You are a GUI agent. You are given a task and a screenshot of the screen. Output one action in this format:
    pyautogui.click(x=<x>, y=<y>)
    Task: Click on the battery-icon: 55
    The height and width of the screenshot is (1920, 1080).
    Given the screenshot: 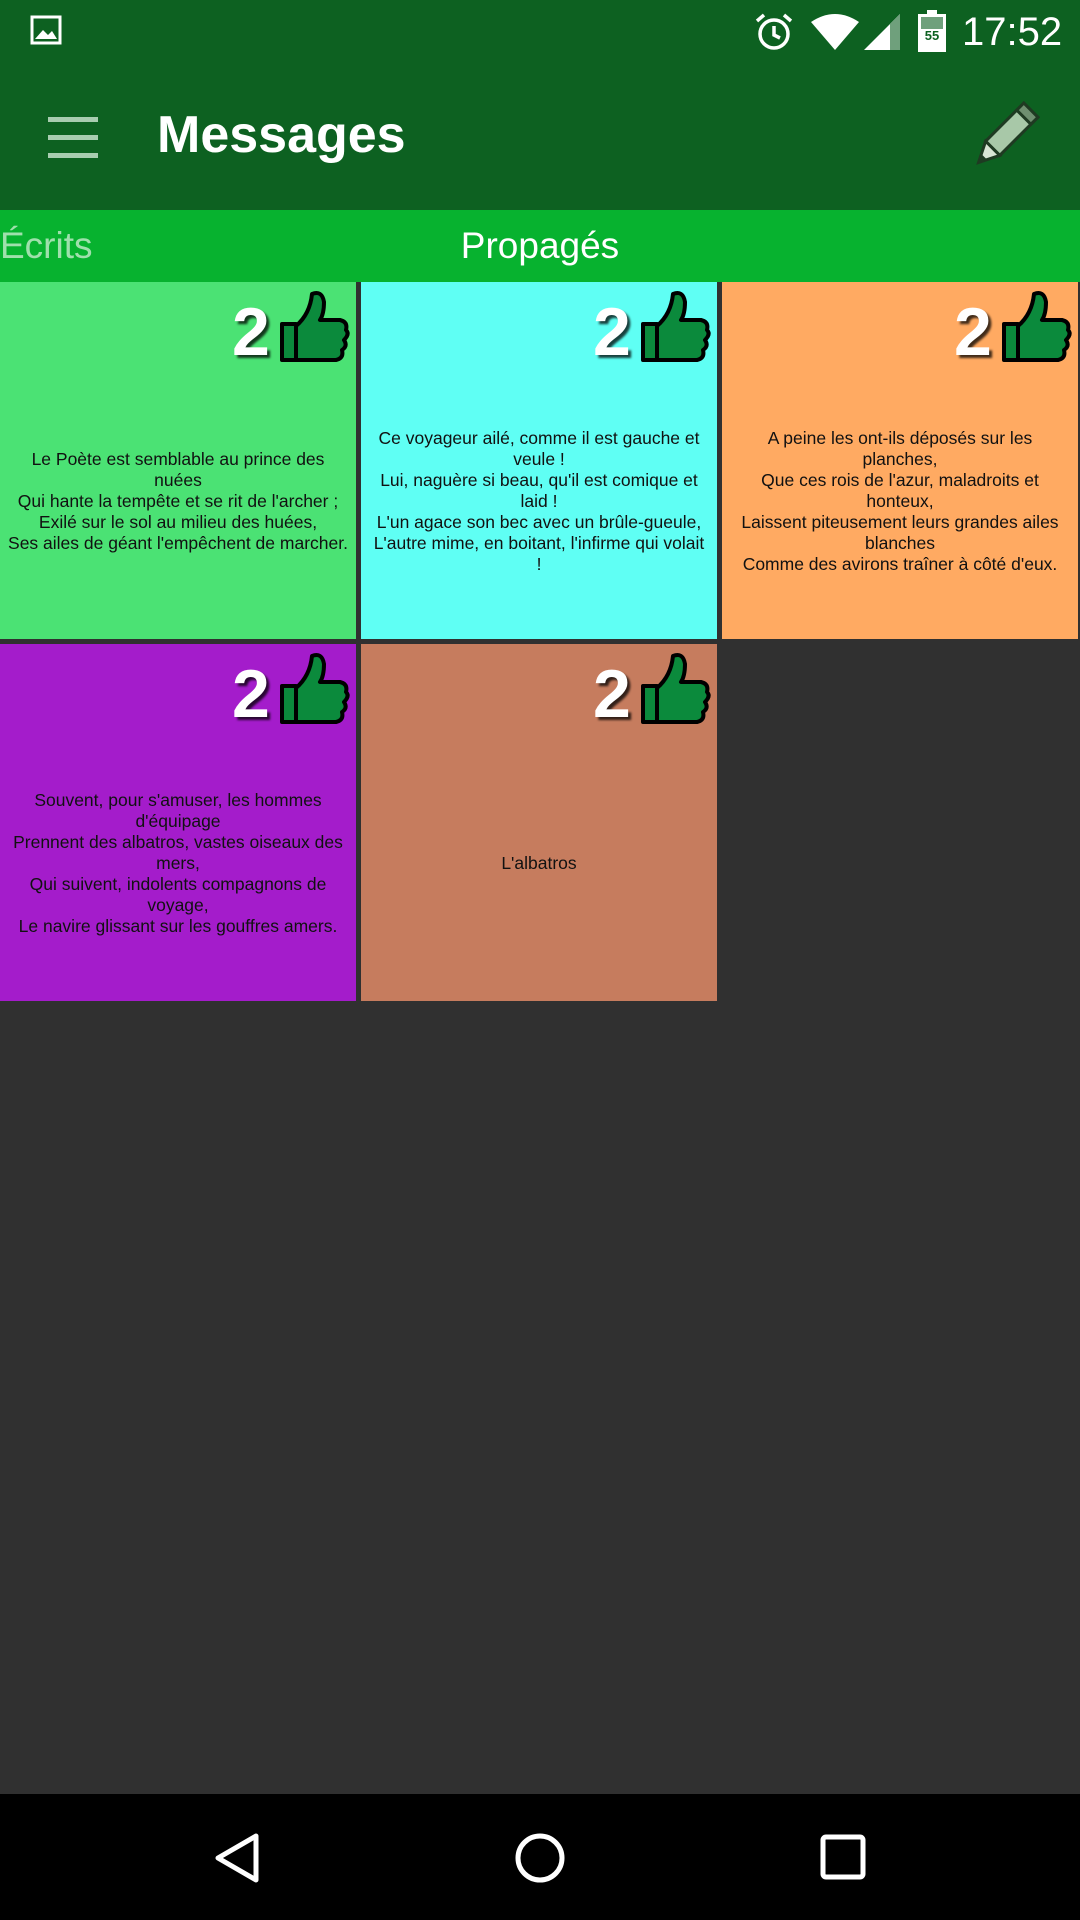 What is the action you would take?
    pyautogui.click(x=932, y=31)
    